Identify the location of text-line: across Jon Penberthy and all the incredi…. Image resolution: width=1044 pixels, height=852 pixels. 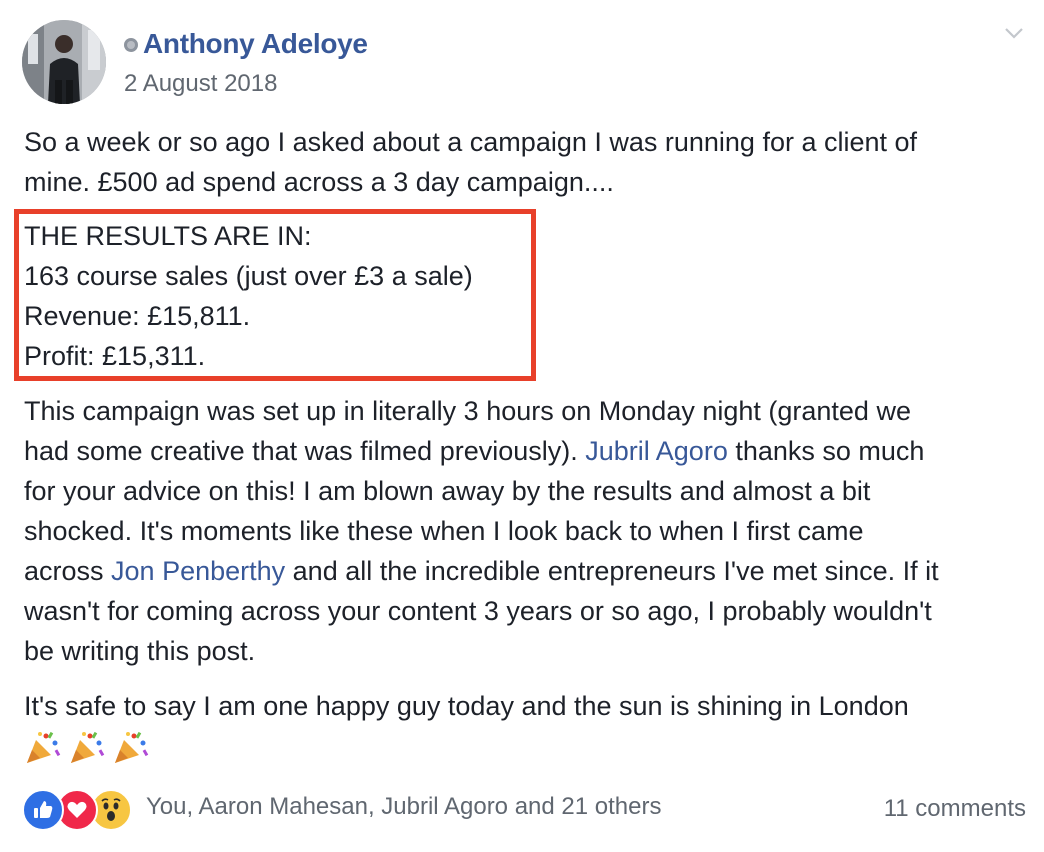
(524, 571).